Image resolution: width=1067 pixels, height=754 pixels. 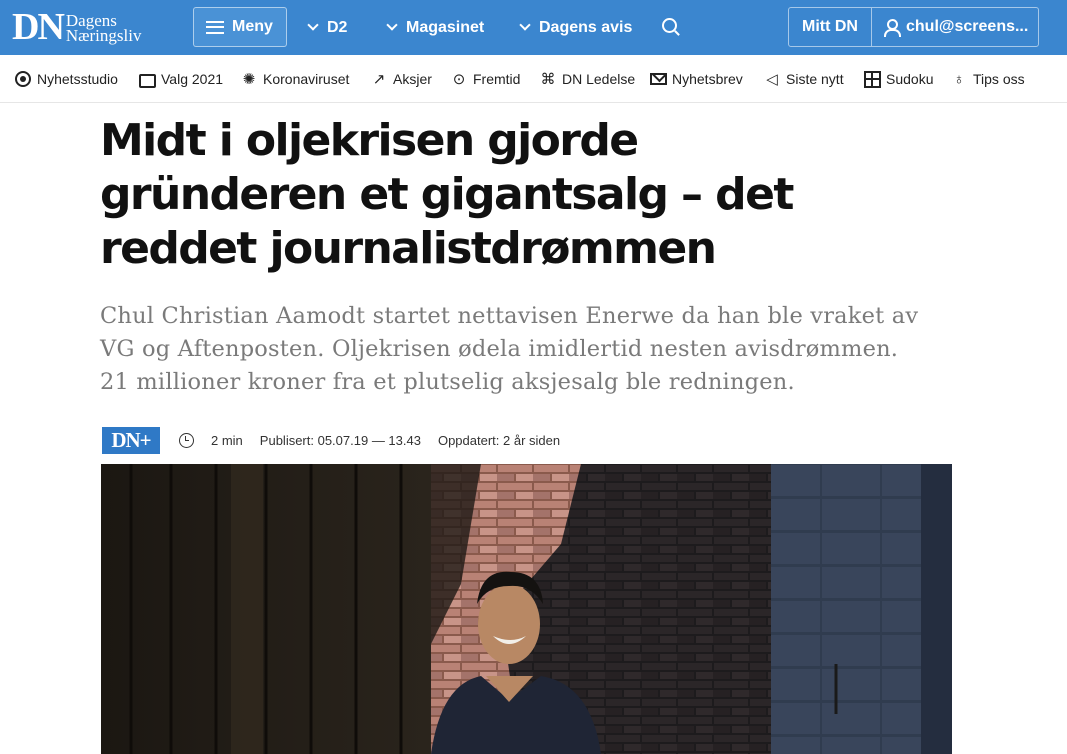 What do you see at coordinates (548, 79) in the screenshot?
I see `org-chart-icon: ⌘` at bounding box center [548, 79].